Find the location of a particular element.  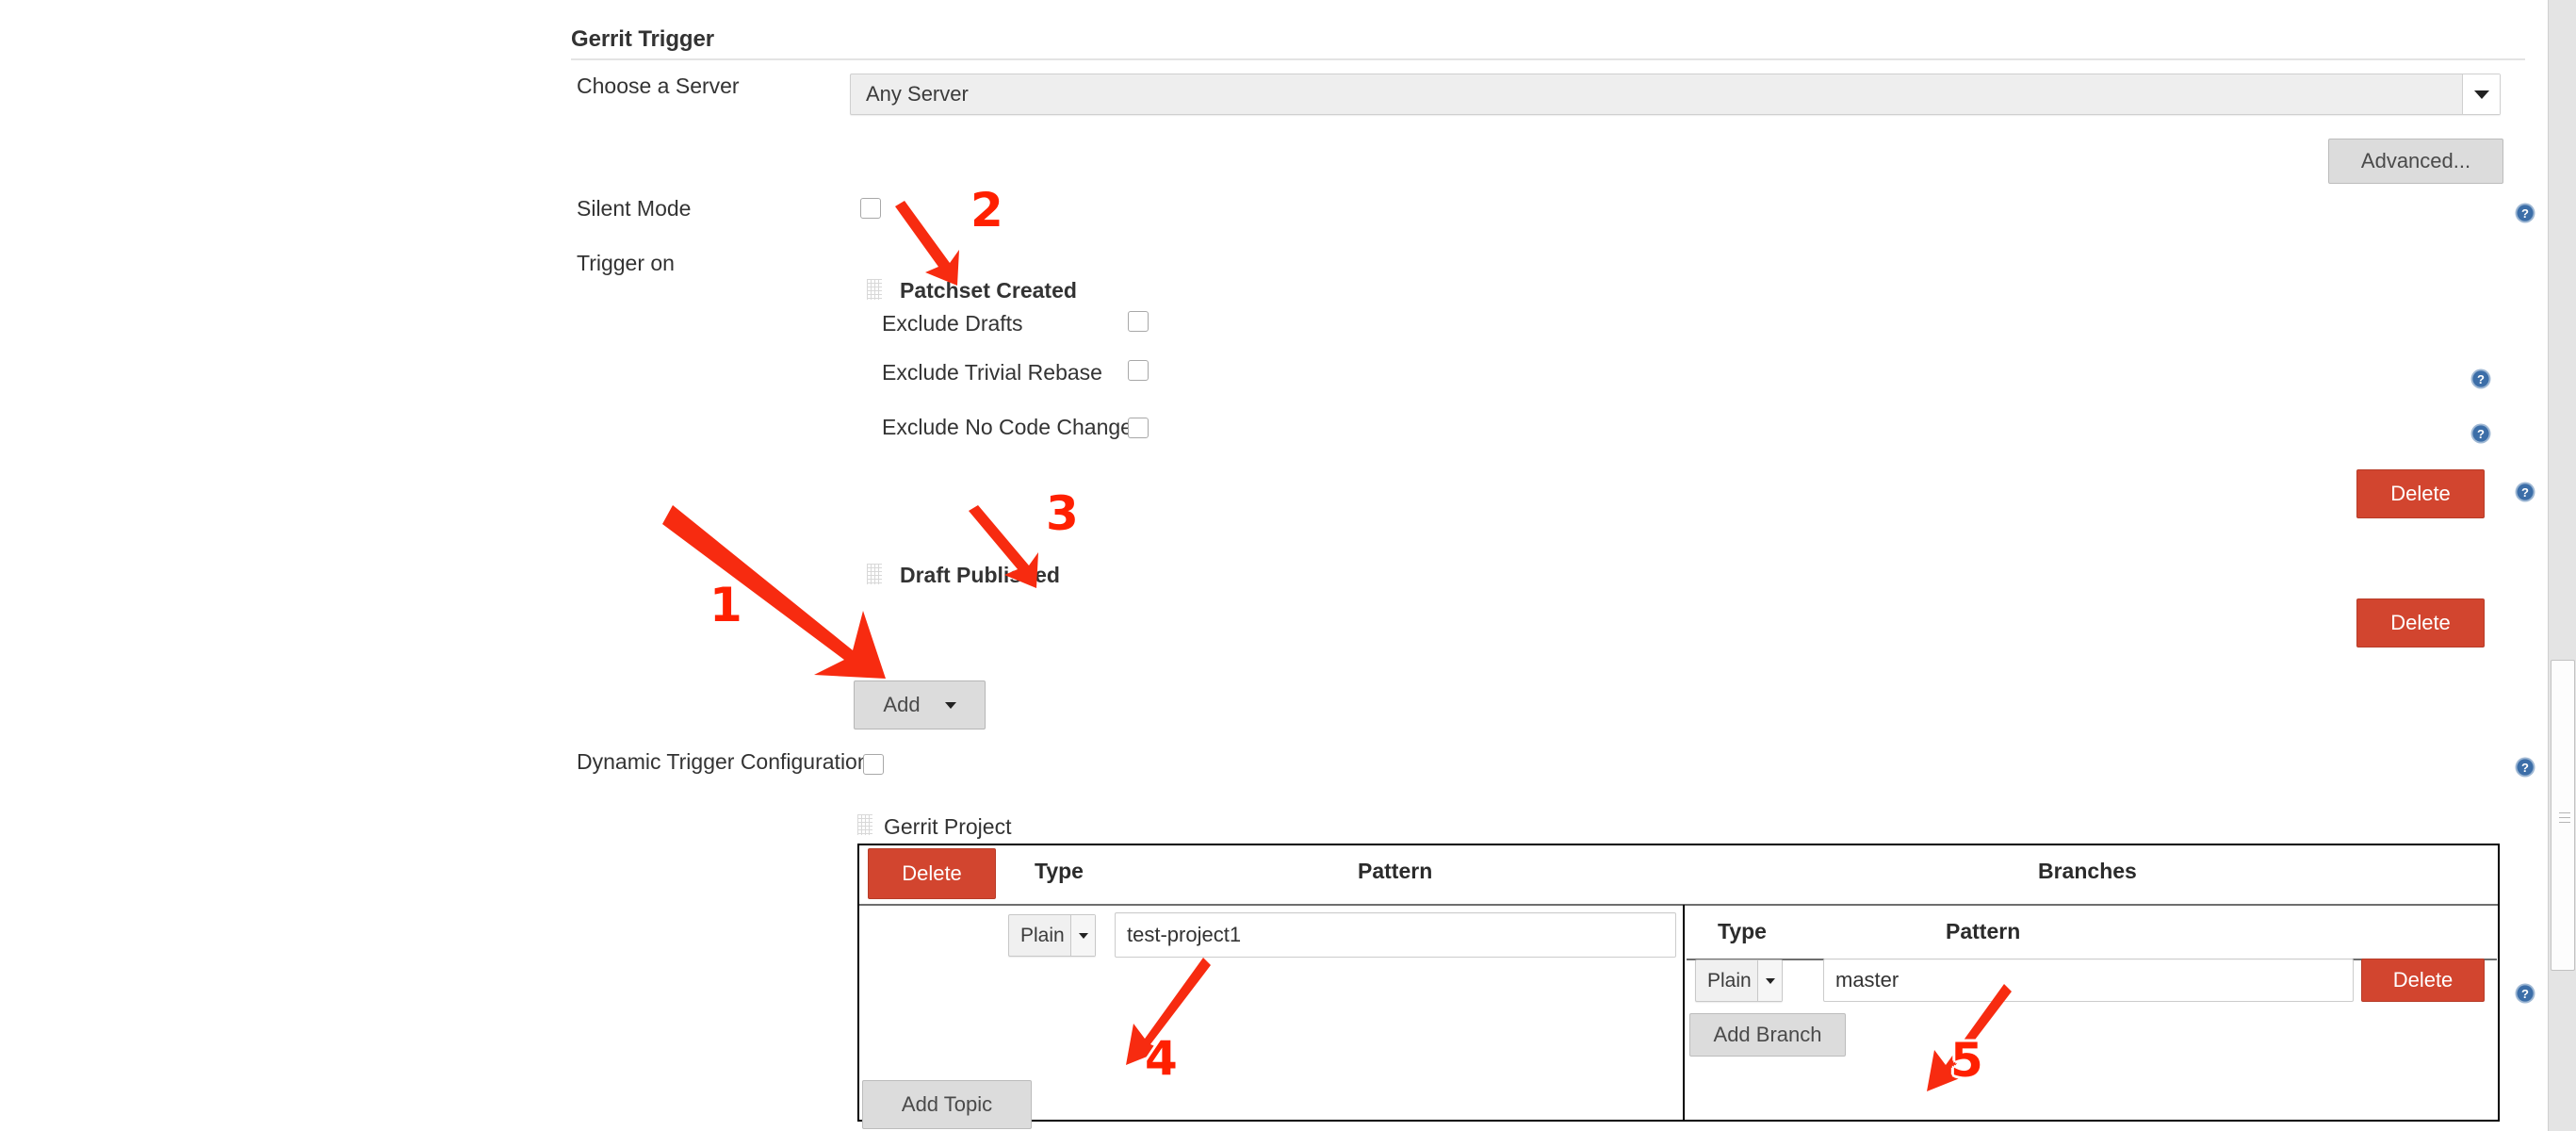

add-branch-button: Add Branch is located at coordinates (1767, 1035).